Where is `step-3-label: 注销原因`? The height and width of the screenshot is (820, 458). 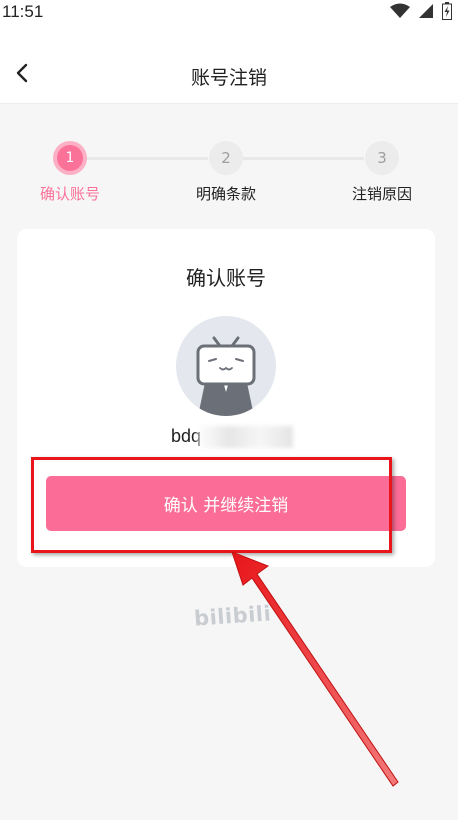 step-3-label: 注销原因 is located at coordinates (382, 194).